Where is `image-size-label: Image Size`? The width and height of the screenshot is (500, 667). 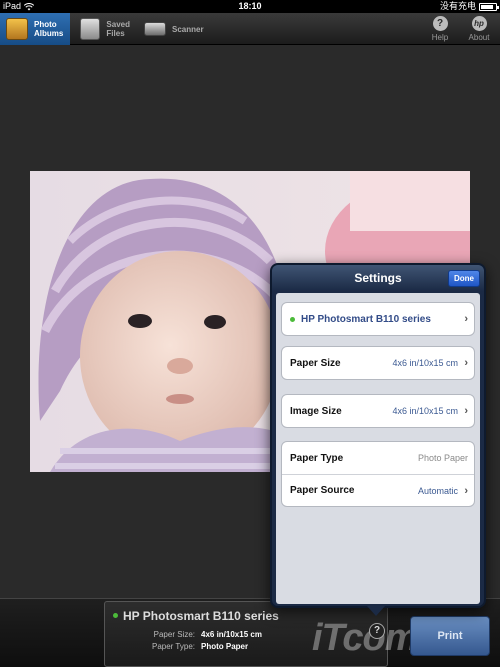 image-size-label: Image Size is located at coordinates (316, 411).